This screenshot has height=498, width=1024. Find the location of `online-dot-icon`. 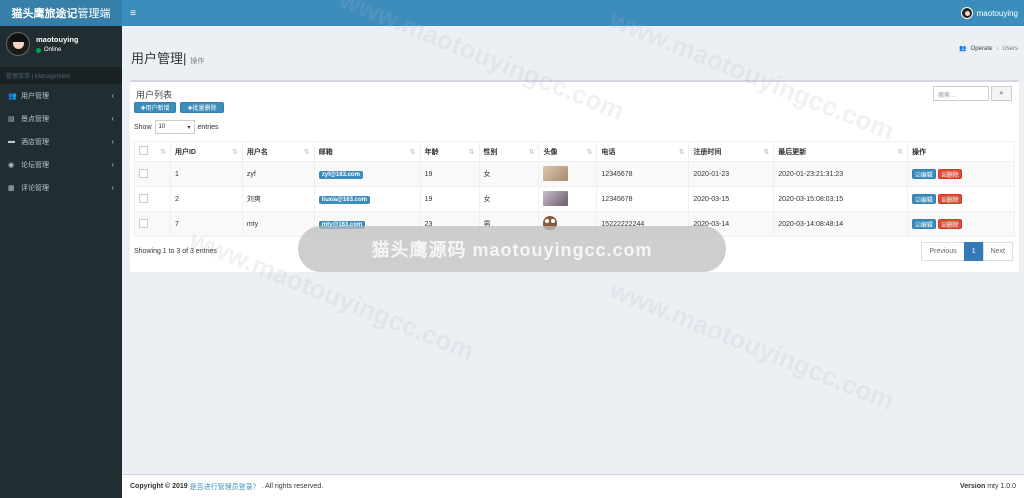

online-dot-icon is located at coordinates (38, 50).